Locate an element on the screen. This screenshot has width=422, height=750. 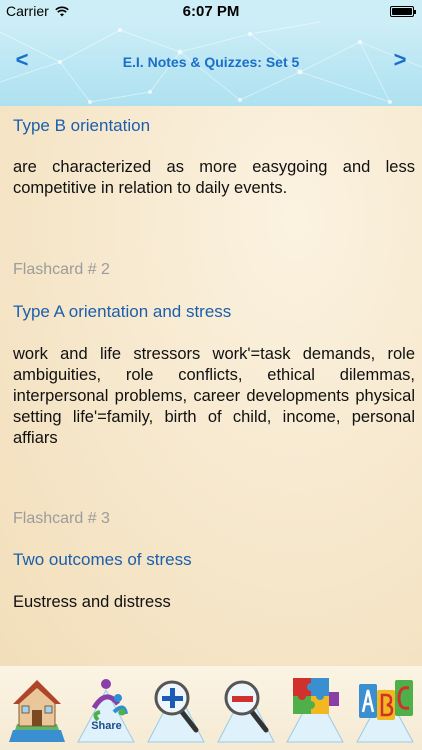
zoom-out-icon is located at coordinates (245, 711).